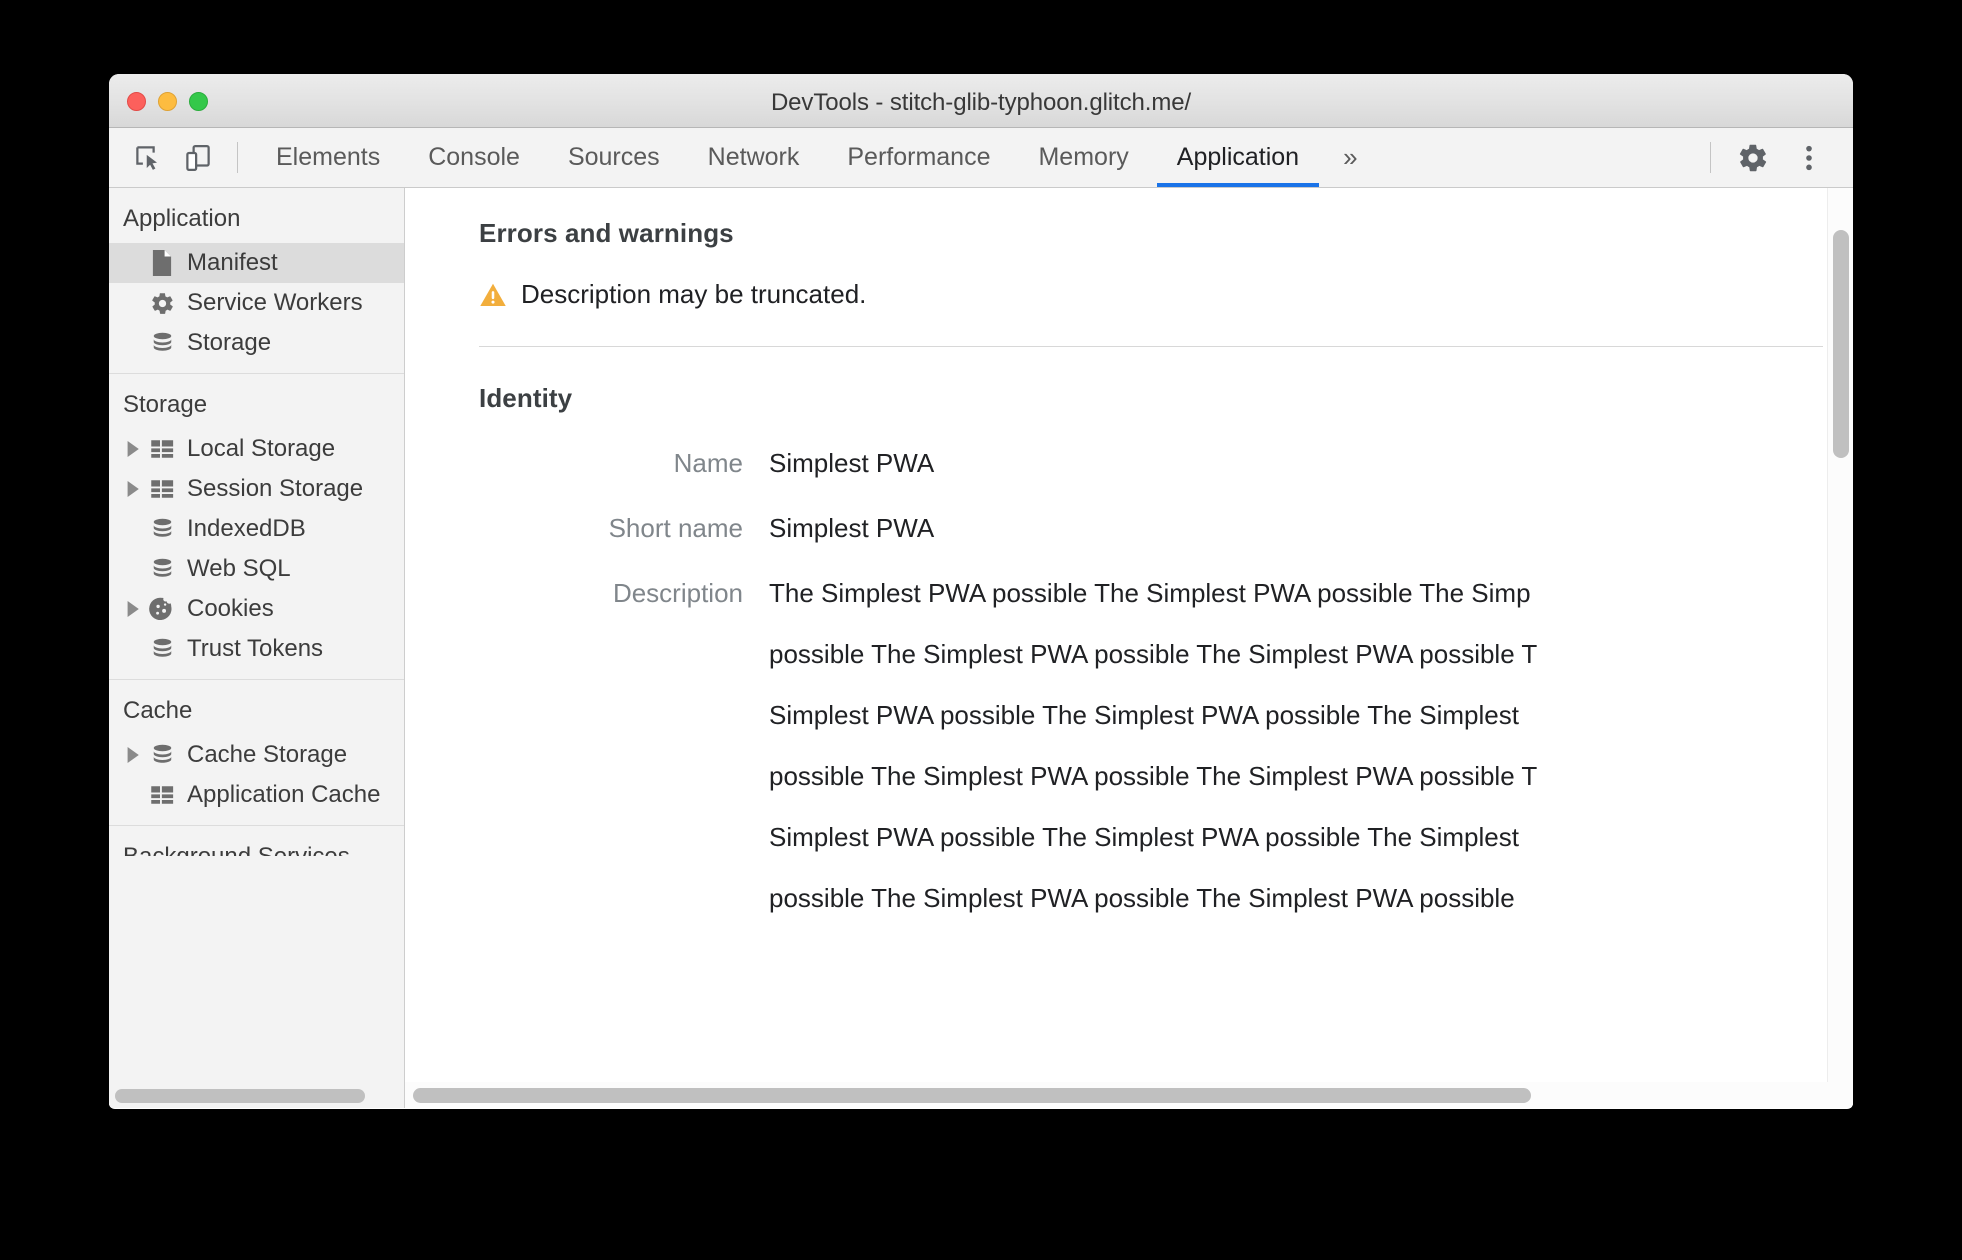  What do you see at coordinates (267, 754) in the screenshot?
I see `sidebar-item-label: Cache Storage` at bounding box center [267, 754].